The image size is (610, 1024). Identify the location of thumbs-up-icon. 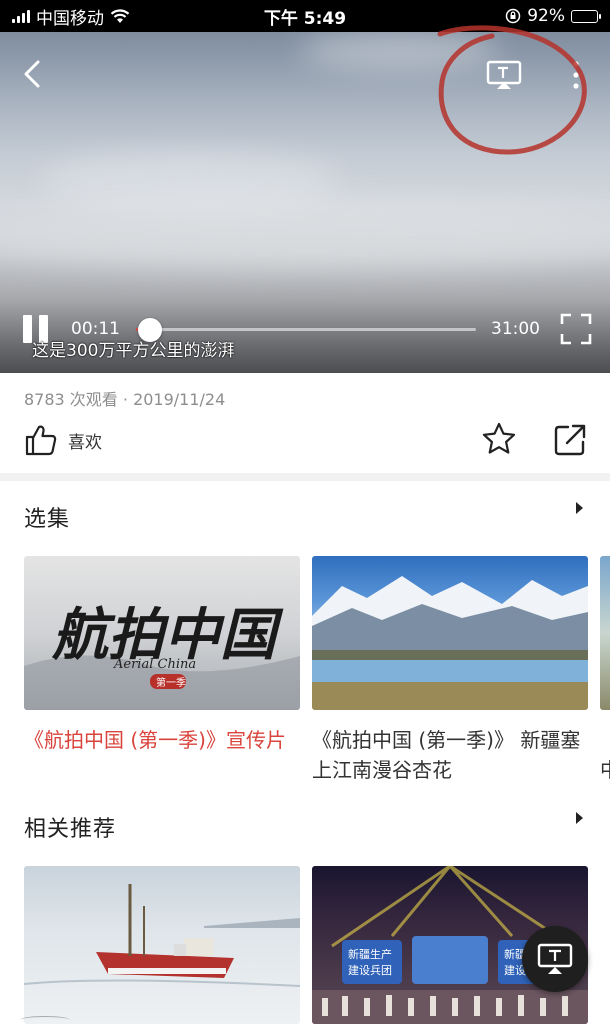
(41, 440).